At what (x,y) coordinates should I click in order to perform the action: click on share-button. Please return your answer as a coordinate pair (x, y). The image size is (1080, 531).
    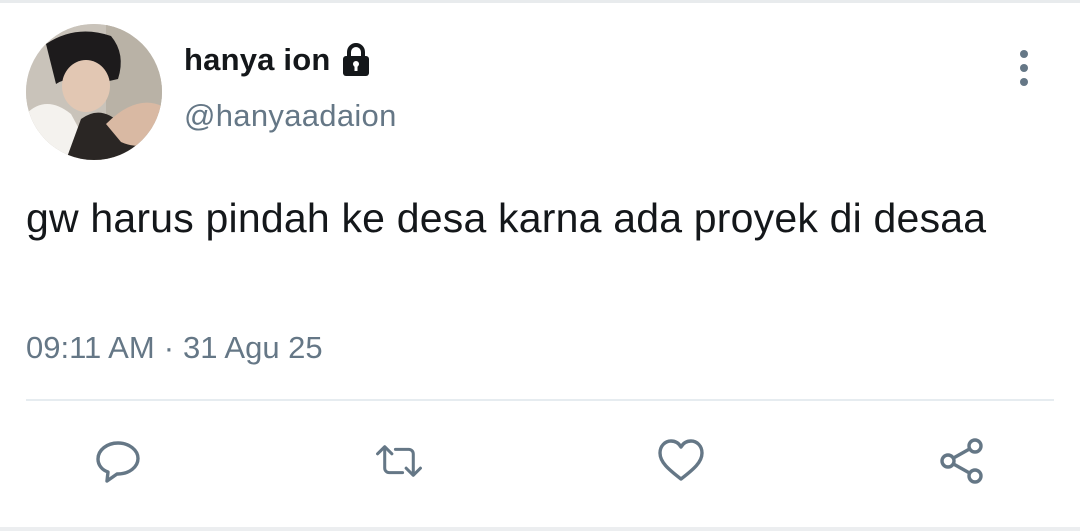
    Looking at the image, I should click on (962, 461).